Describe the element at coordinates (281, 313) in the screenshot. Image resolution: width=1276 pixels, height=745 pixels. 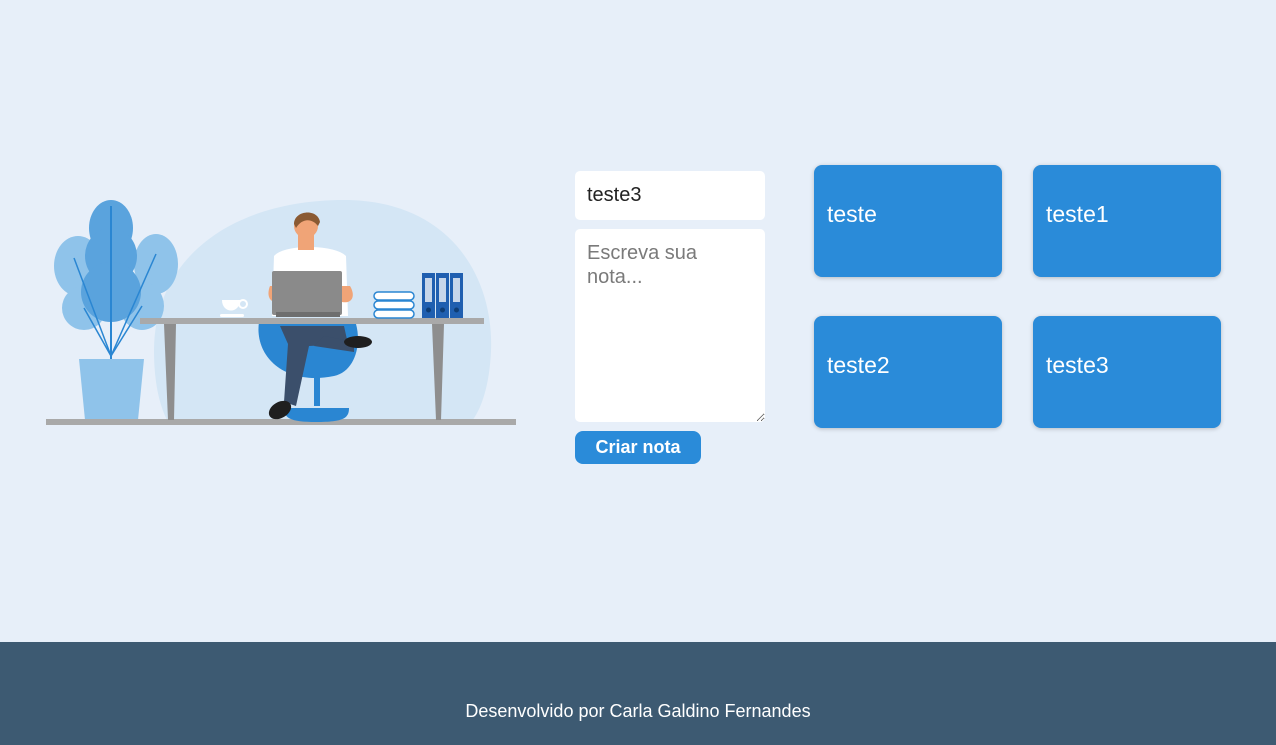
I see `office-work-illustration` at that location.